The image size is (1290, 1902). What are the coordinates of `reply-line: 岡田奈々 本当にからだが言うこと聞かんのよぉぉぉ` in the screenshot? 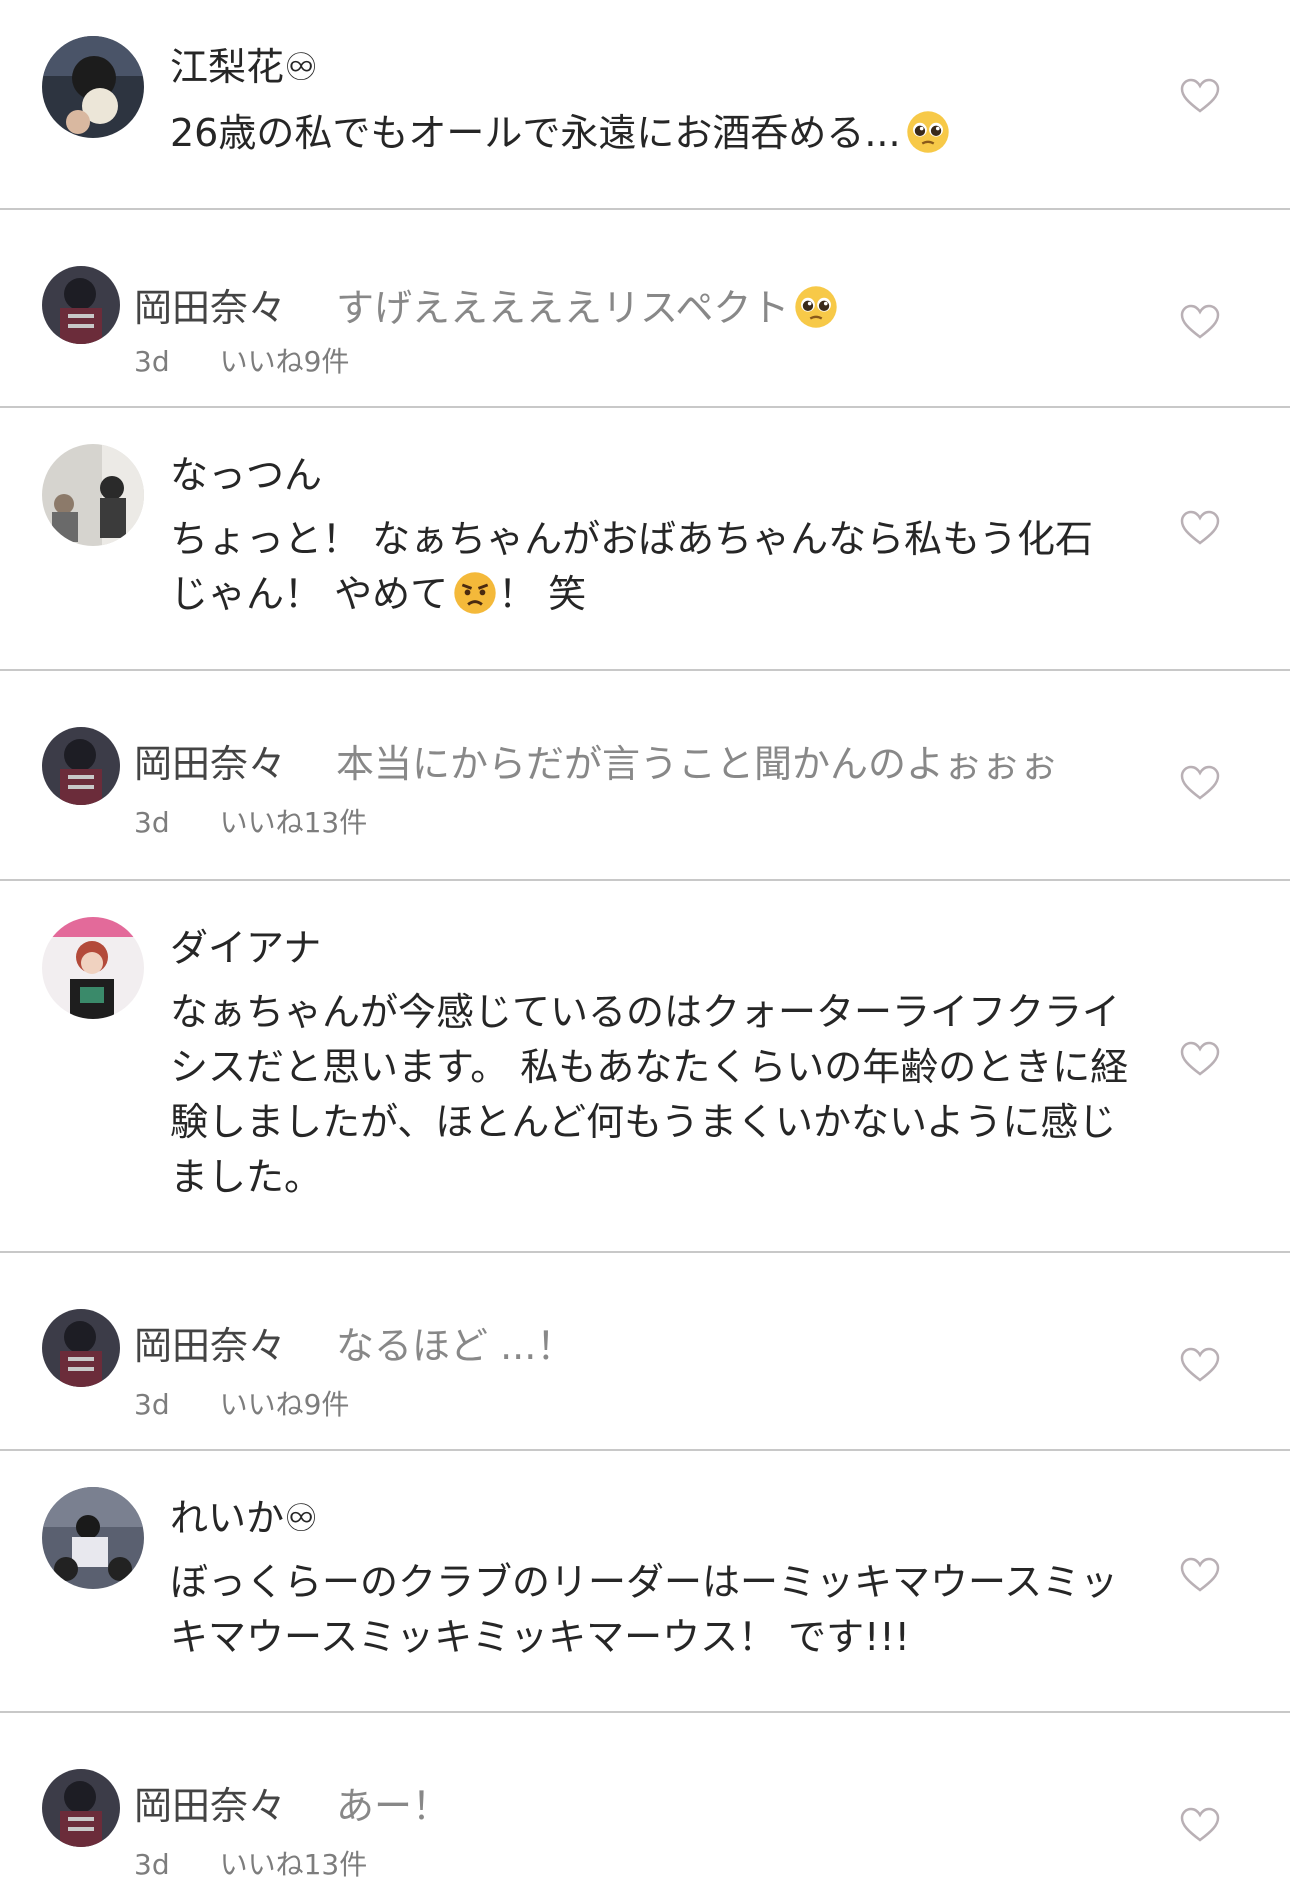 It's located at (596, 764).